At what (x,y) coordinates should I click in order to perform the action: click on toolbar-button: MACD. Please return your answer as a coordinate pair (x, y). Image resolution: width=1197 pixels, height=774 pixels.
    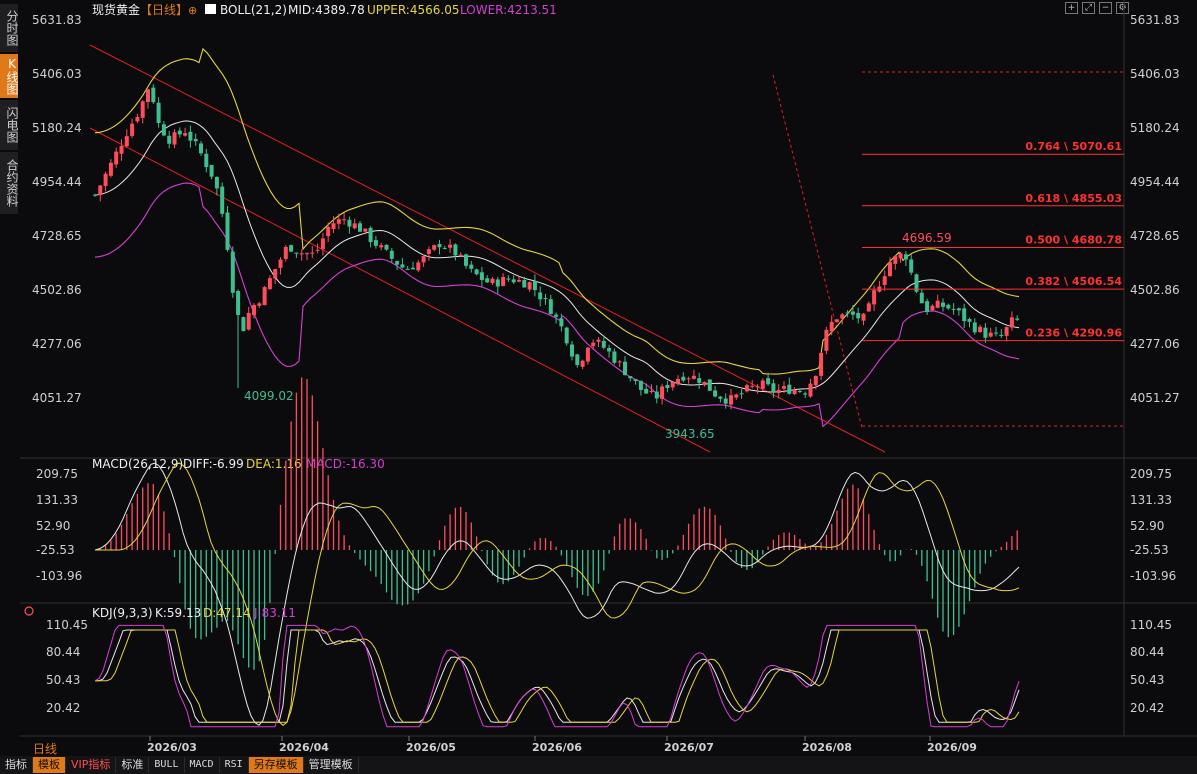
    Looking at the image, I should click on (202, 765).